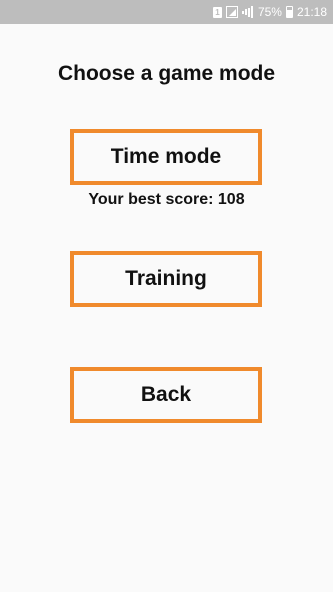 The height and width of the screenshot is (592, 333). What do you see at coordinates (166, 12) in the screenshot?
I see `status-bar: 1 75% 21:18` at bounding box center [166, 12].